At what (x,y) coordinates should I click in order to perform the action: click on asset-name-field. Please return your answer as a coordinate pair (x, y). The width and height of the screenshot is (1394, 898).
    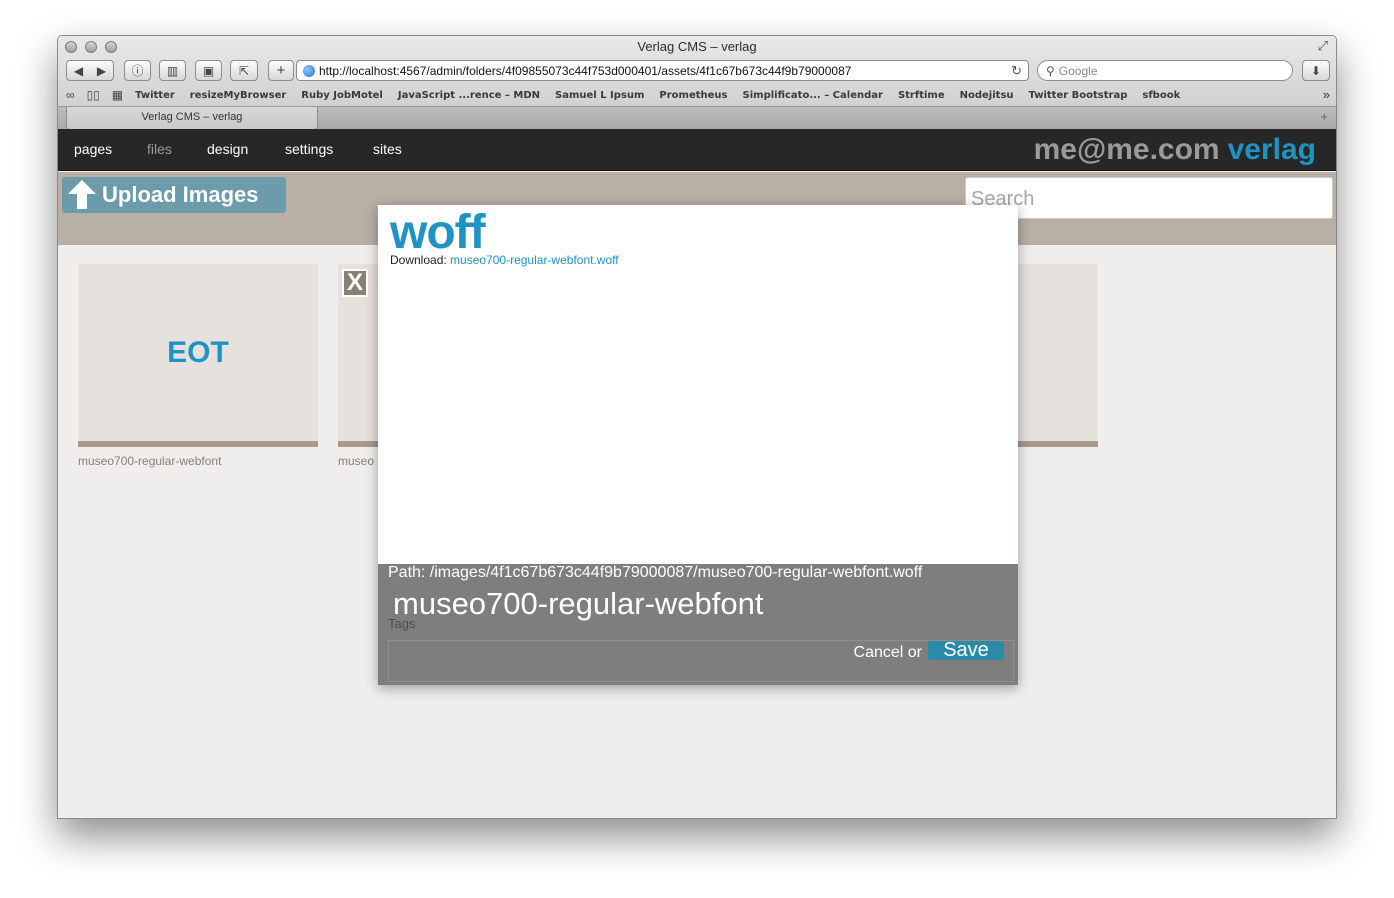
    Looking at the image, I should click on (701, 604).